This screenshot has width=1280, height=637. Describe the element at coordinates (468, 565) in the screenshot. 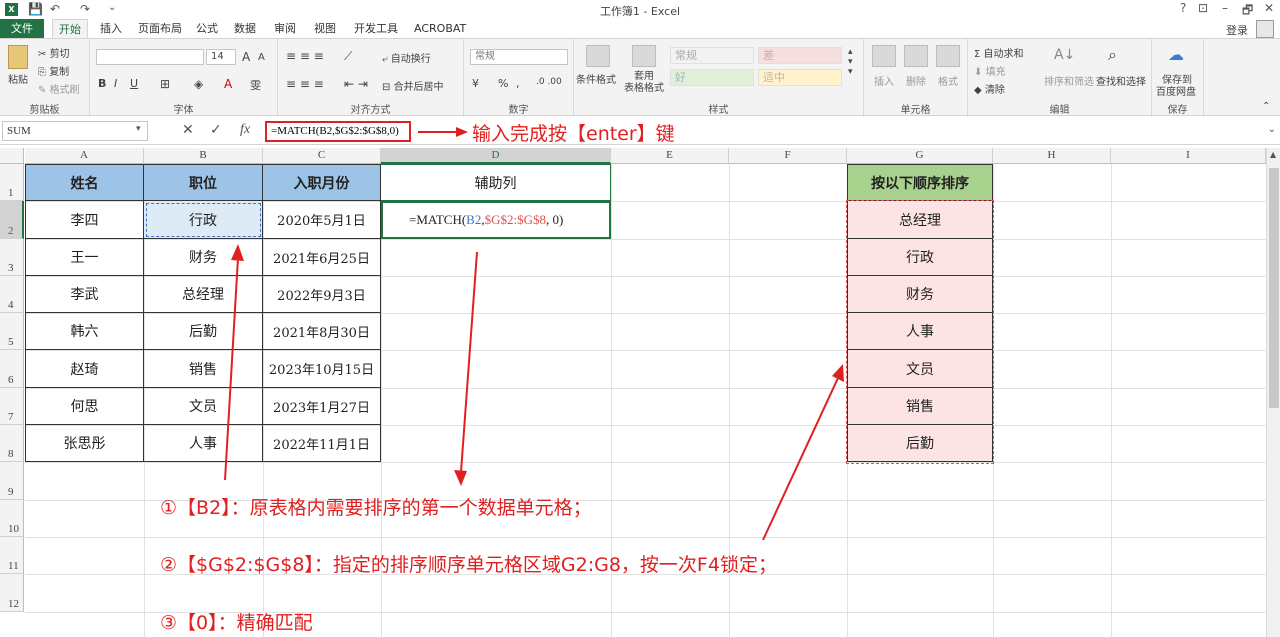

I see `note-2: ②【$G$2:$G$8】：指定的排序顺序单元格区域G2:G8，按一次F4锁定；` at that location.